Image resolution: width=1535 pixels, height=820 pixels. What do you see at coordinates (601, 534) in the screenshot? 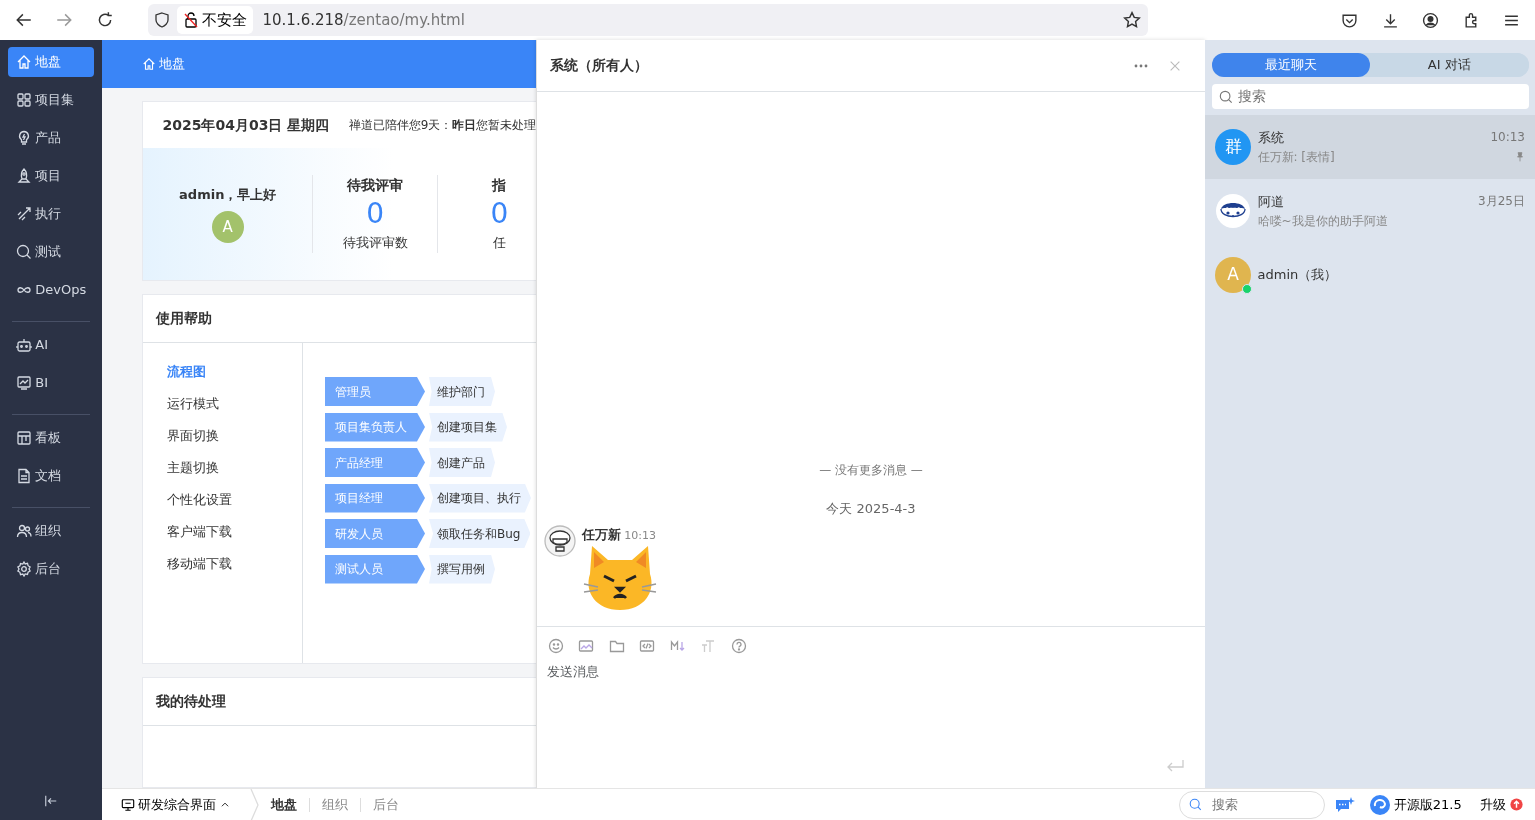
I see `sender-name: 任万新` at bounding box center [601, 534].